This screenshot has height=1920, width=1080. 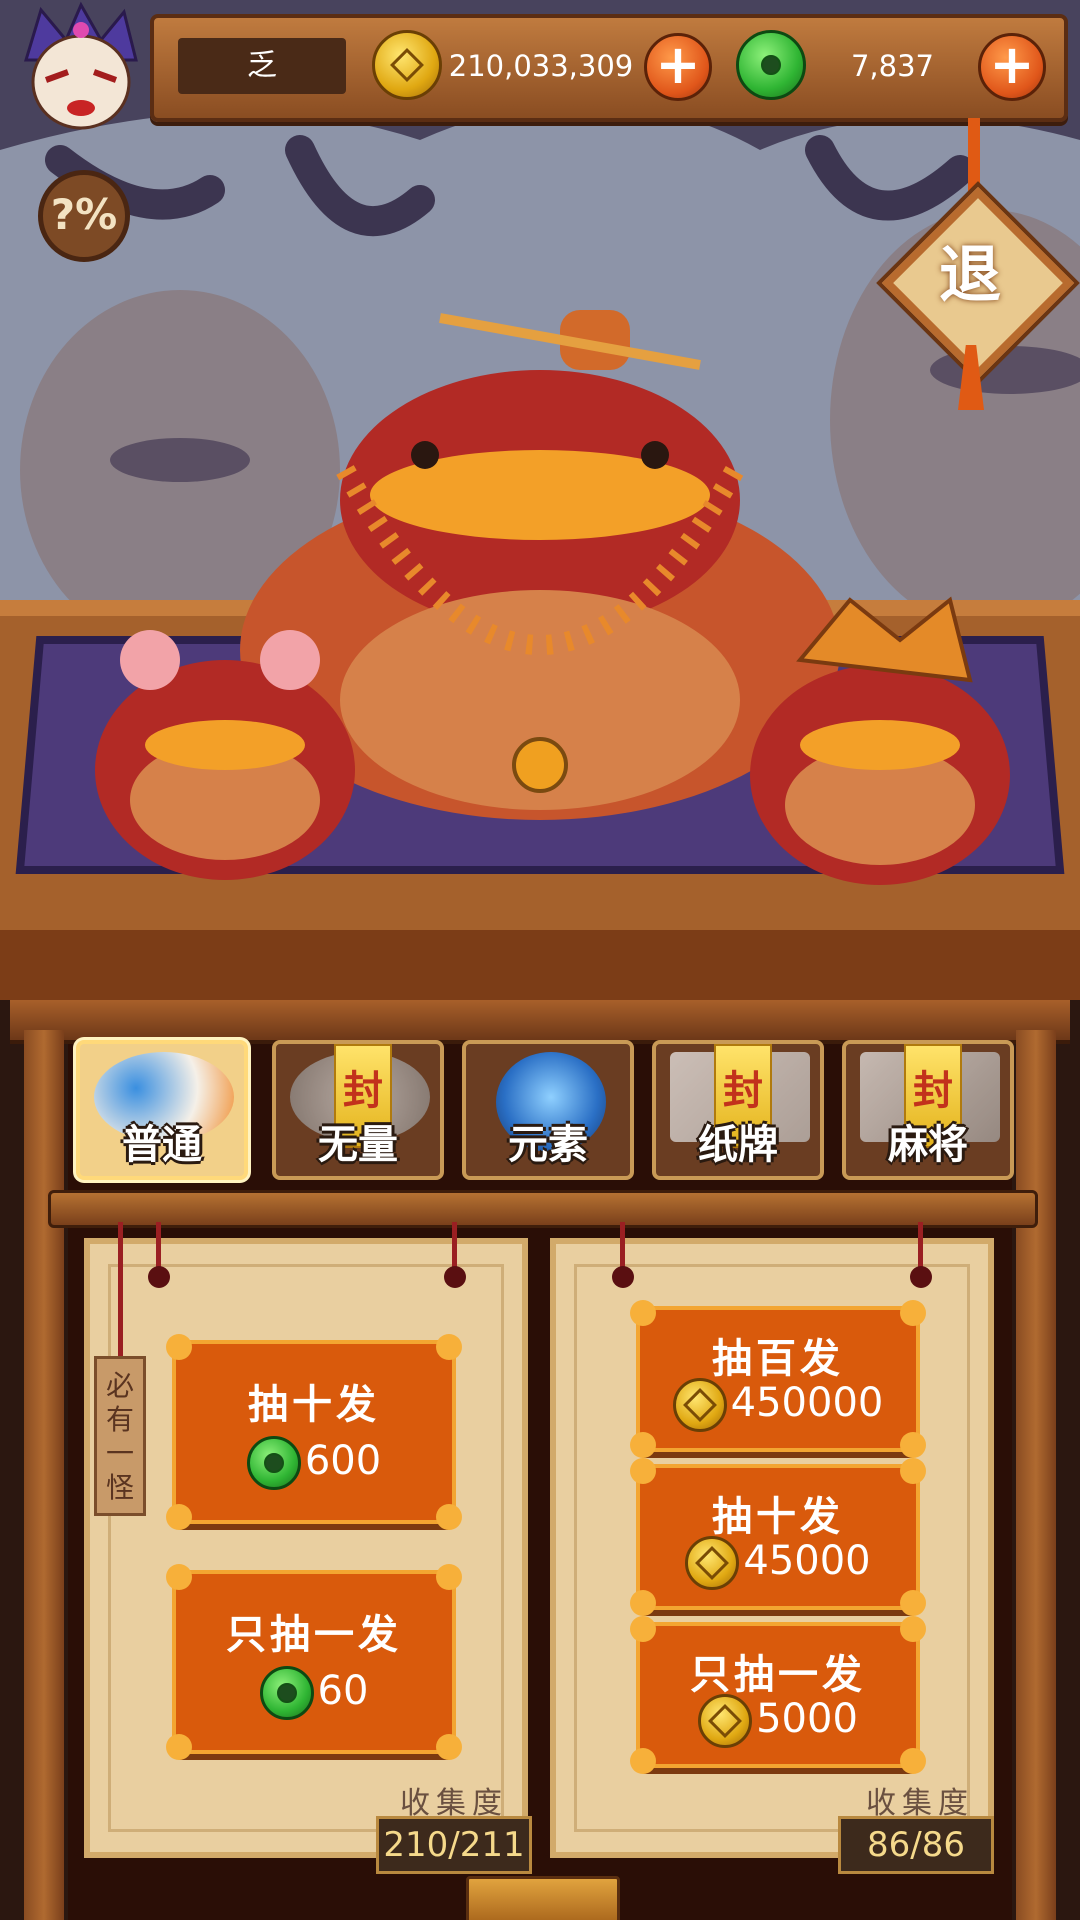 What do you see at coordinates (314, 1662) in the screenshot?
I see `jade-draw-one-button: 只抽一发 60` at bounding box center [314, 1662].